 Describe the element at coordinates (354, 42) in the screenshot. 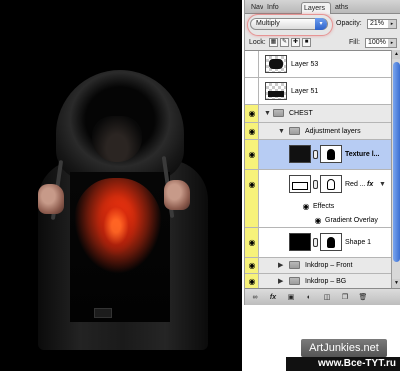

I see `fill-label: Fill:` at that location.